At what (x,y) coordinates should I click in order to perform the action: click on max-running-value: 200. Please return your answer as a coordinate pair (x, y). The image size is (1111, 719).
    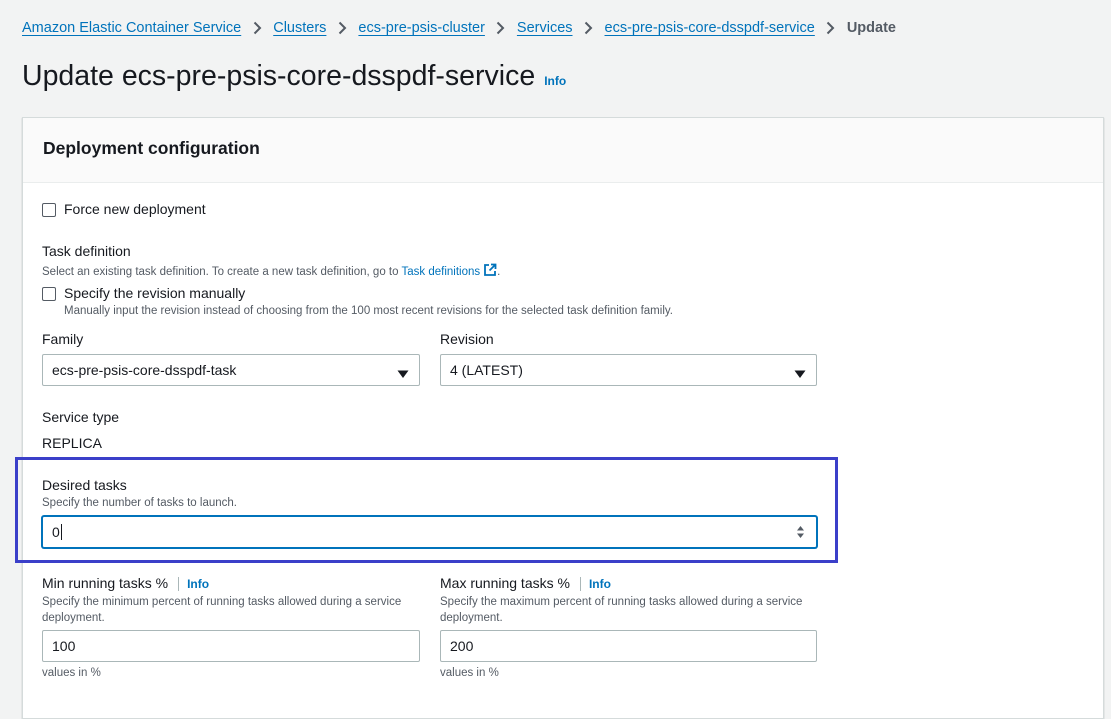
    Looking at the image, I should click on (462, 646).